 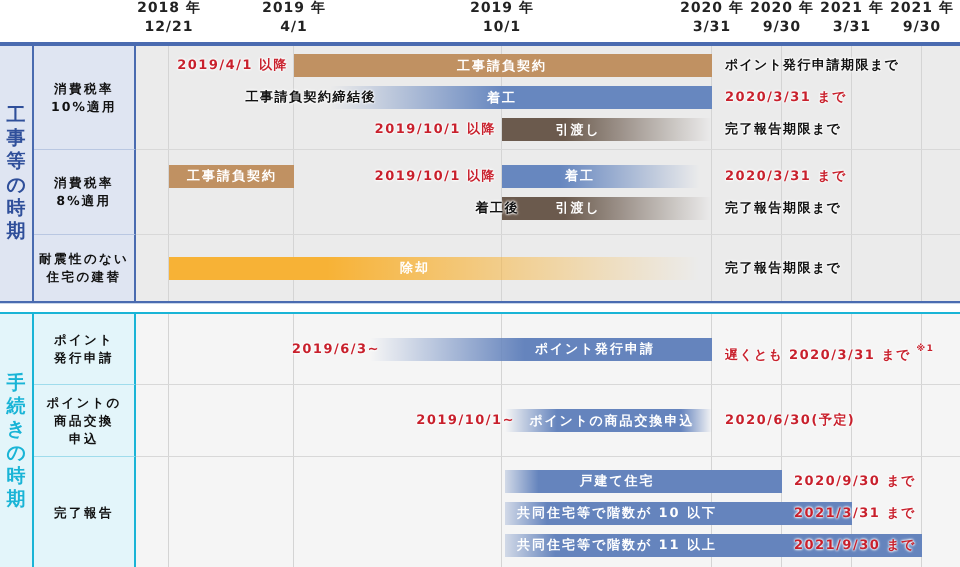 I want to click on timeline-note: 2020/9/30 まで, so click(x=855, y=481).